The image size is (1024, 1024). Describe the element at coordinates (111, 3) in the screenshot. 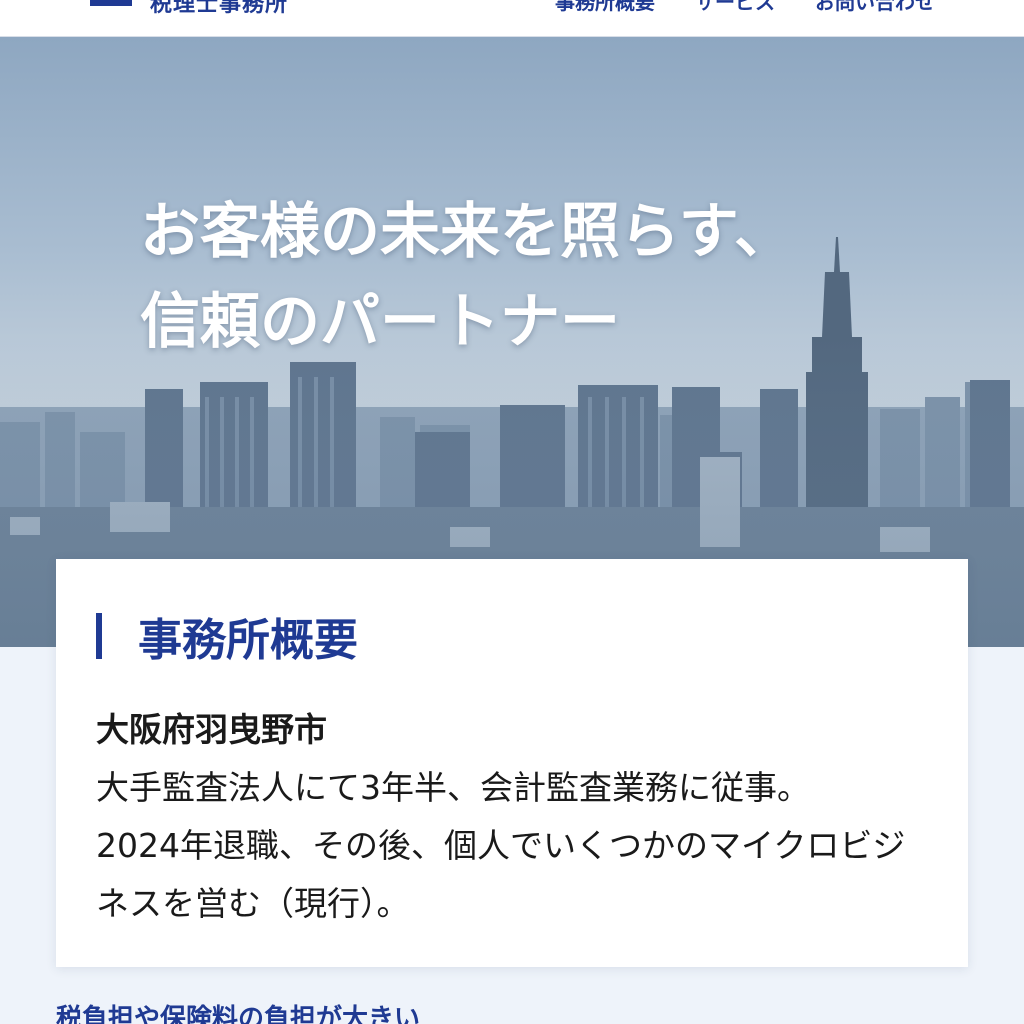

I see `logo-mark` at that location.